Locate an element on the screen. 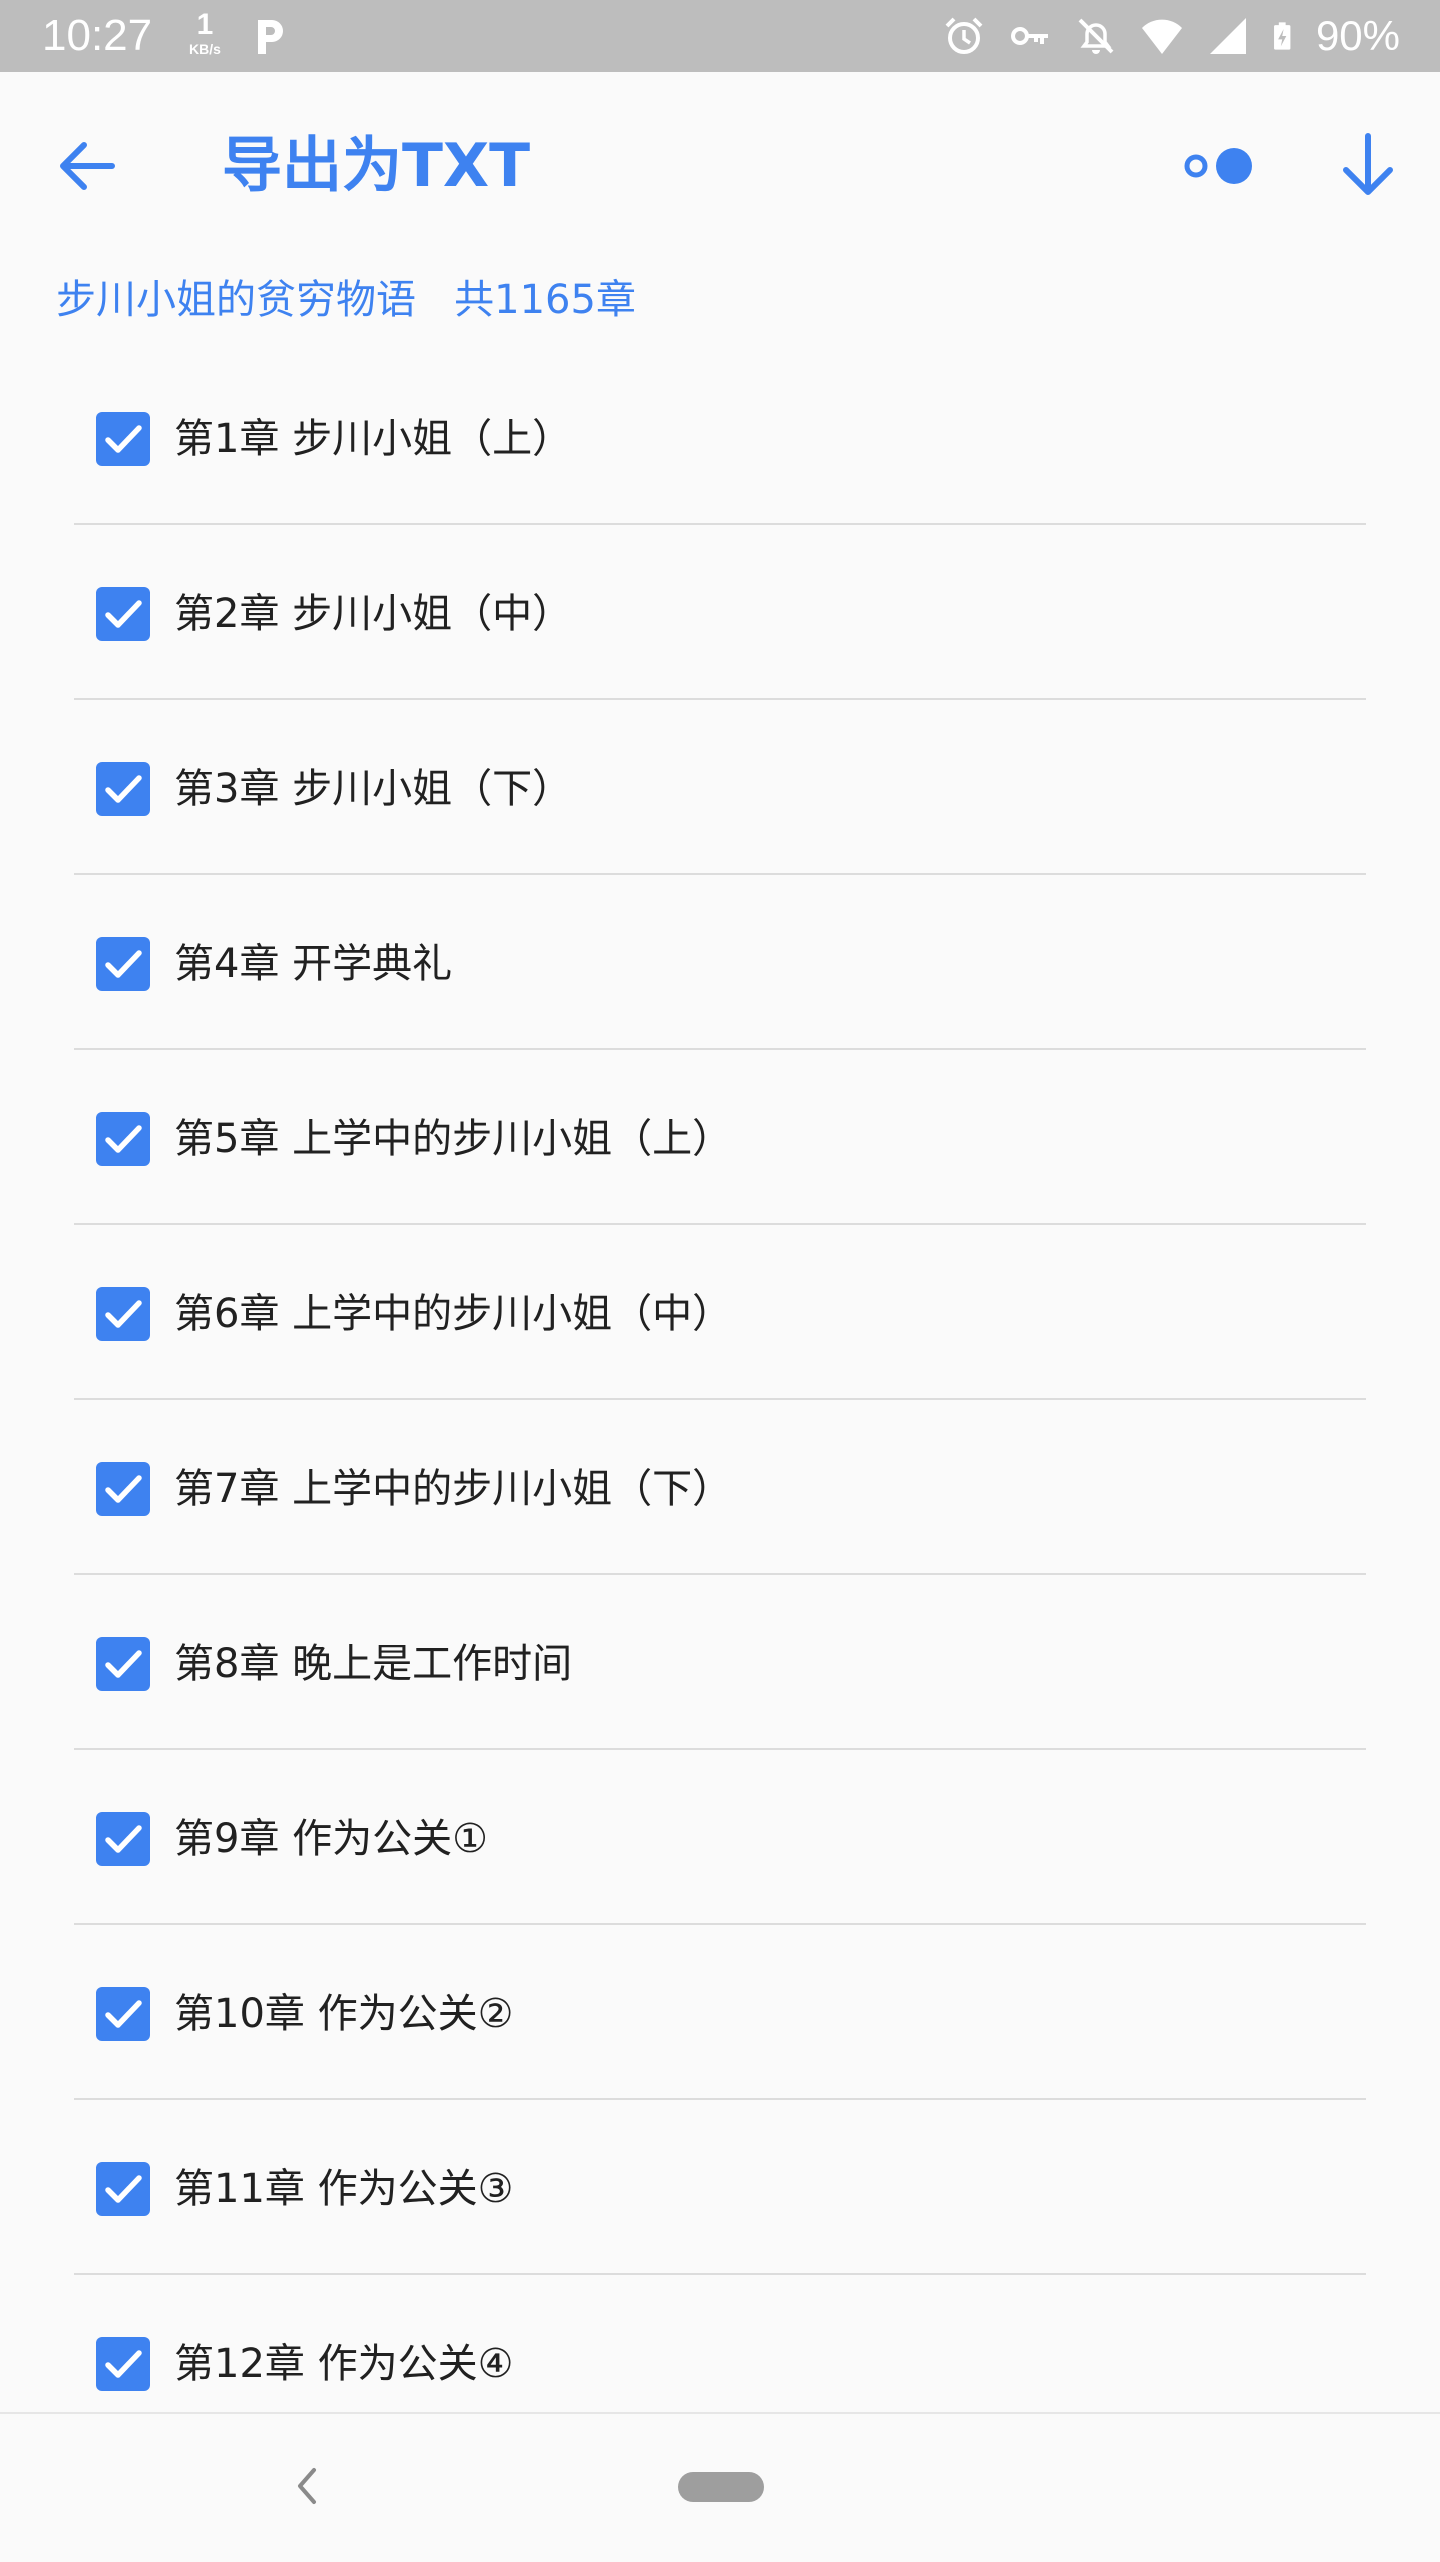  toolbar: 导出为TXT is located at coordinates (720, 160).